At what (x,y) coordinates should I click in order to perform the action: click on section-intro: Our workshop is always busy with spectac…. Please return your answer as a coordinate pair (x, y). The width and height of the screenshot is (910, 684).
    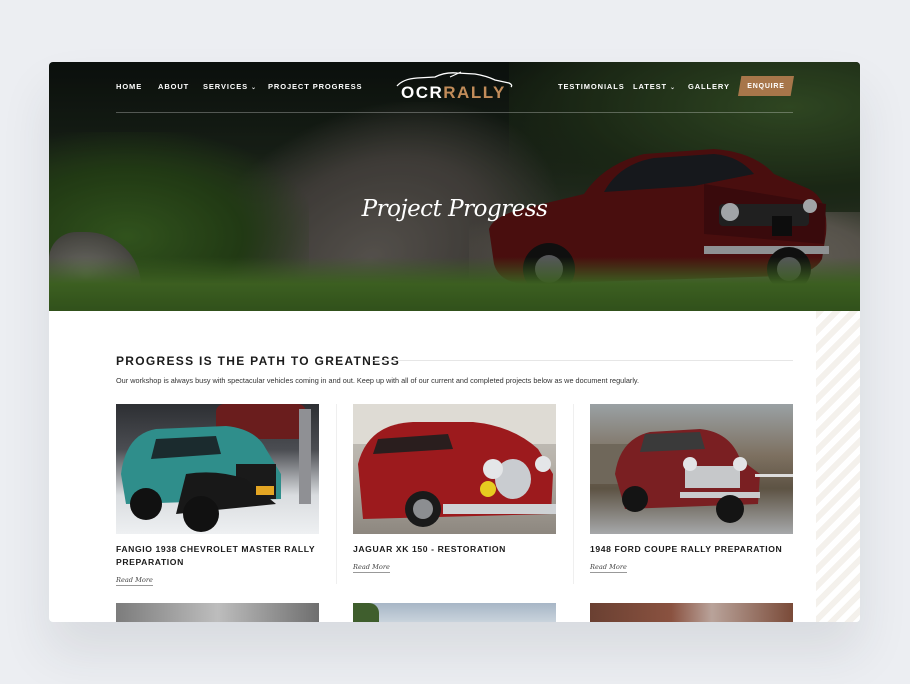
    Looking at the image, I should click on (378, 380).